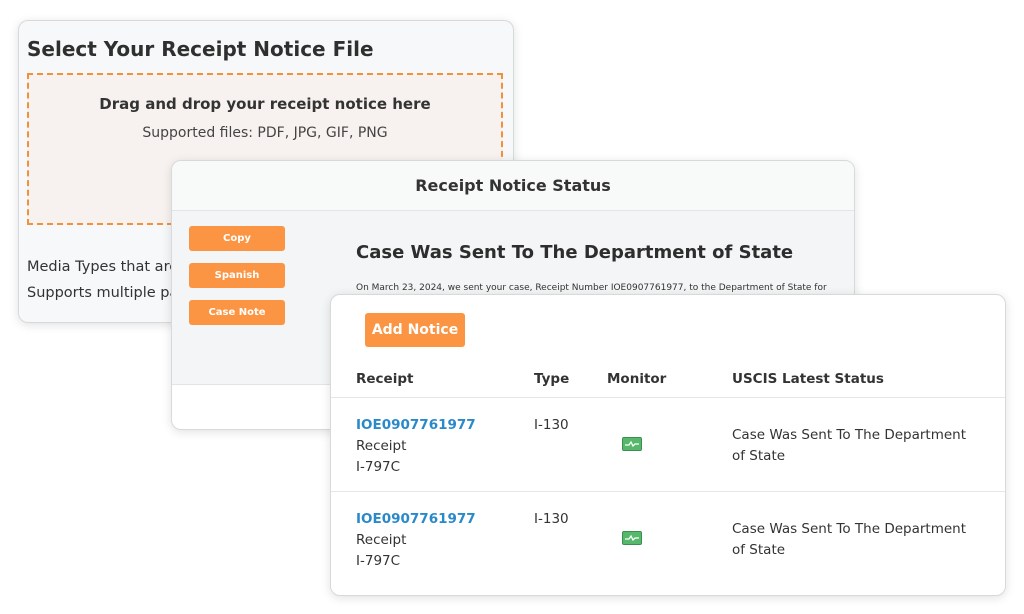  What do you see at coordinates (575, 252) in the screenshot?
I see `case-status-title: Case Was Sent To The Department of State` at bounding box center [575, 252].